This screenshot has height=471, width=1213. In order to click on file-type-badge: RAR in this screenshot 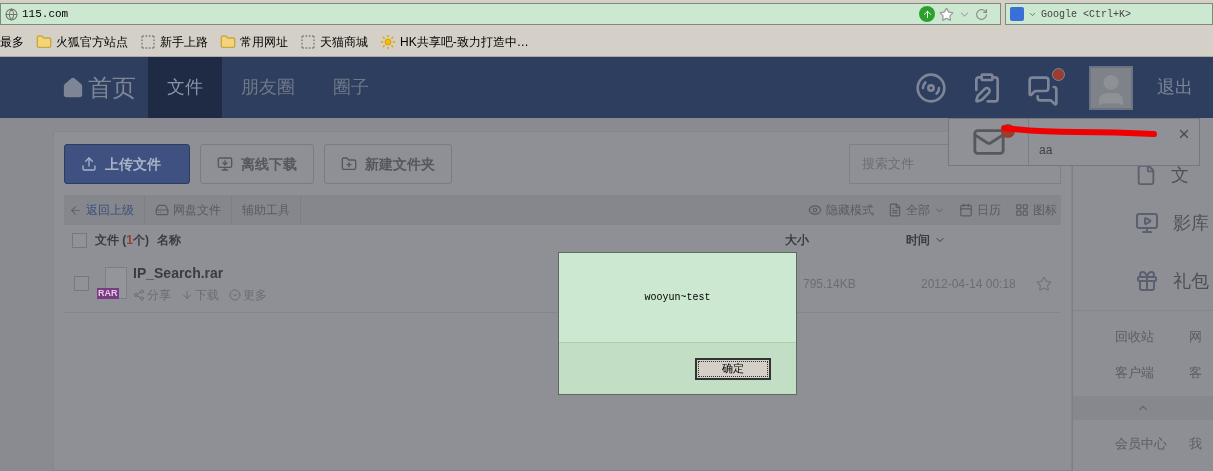, I will do `click(108, 293)`.